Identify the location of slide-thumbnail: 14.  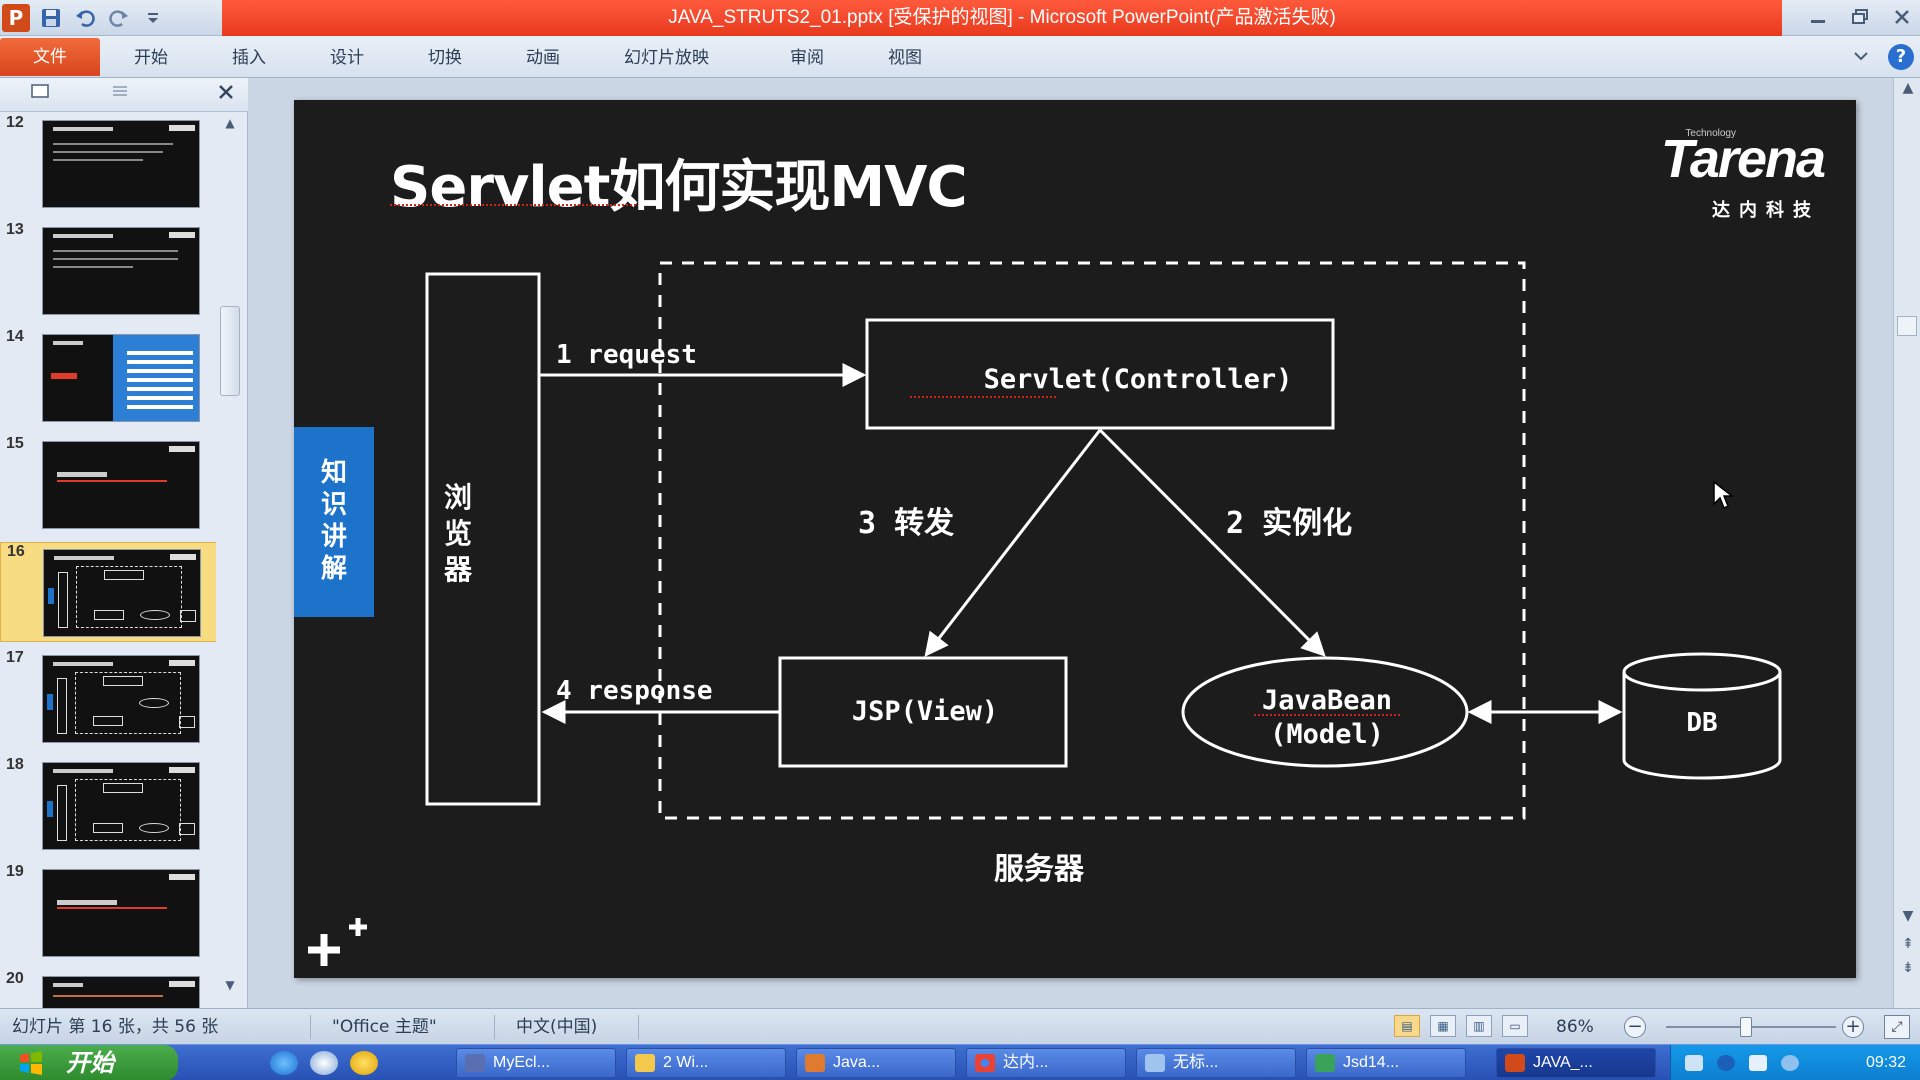
(110, 378).